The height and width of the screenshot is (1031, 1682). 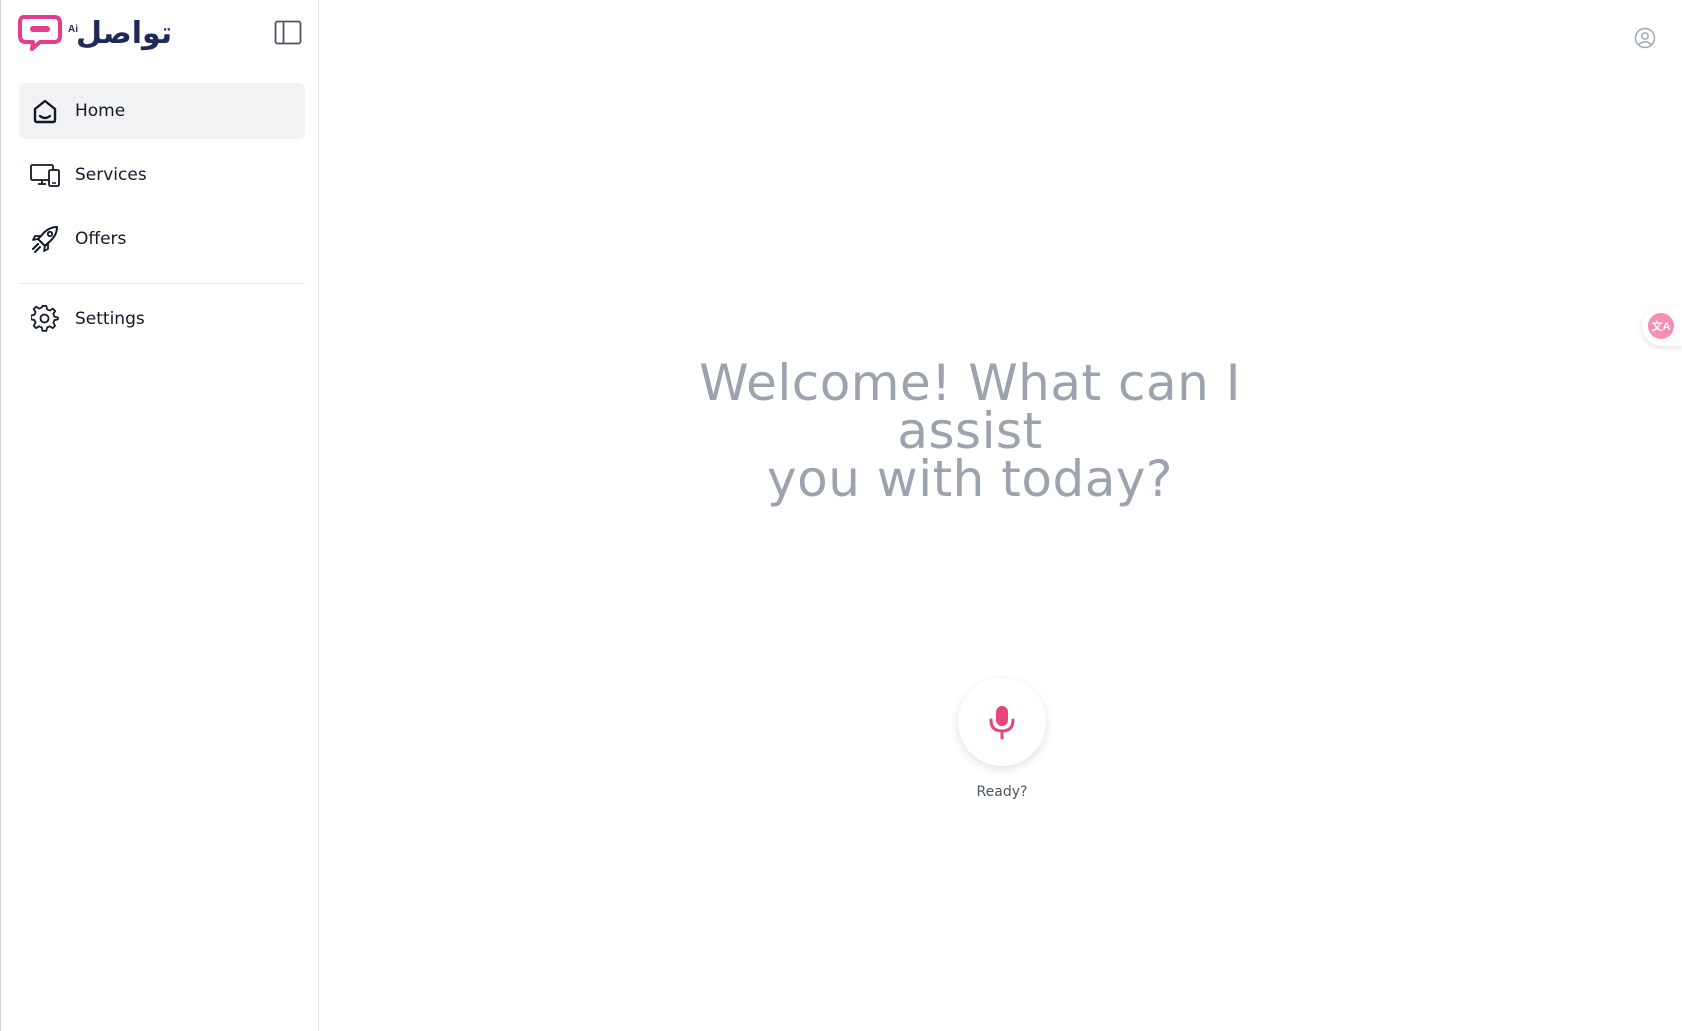 What do you see at coordinates (45, 239) in the screenshot?
I see `rocket-icon` at bounding box center [45, 239].